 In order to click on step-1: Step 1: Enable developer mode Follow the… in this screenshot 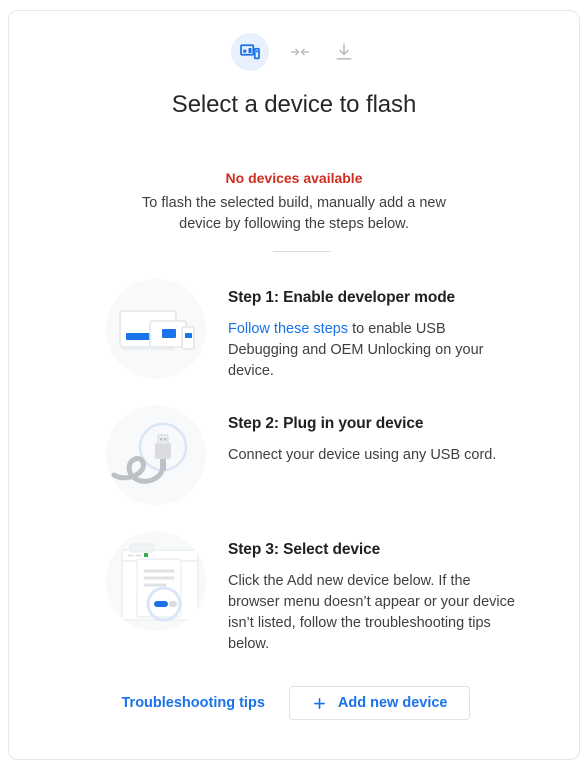, I will do `click(312, 330)`.